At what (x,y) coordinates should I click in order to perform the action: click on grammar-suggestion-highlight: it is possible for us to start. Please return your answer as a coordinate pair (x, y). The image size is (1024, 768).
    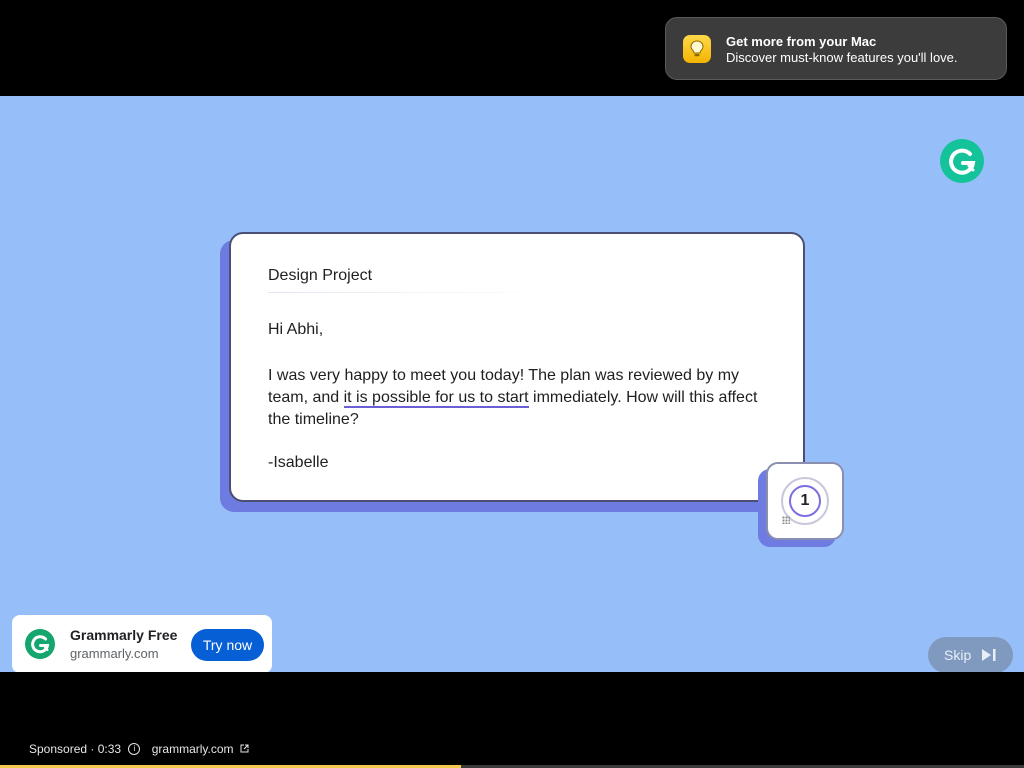
    Looking at the image, I should click on (436, 398).